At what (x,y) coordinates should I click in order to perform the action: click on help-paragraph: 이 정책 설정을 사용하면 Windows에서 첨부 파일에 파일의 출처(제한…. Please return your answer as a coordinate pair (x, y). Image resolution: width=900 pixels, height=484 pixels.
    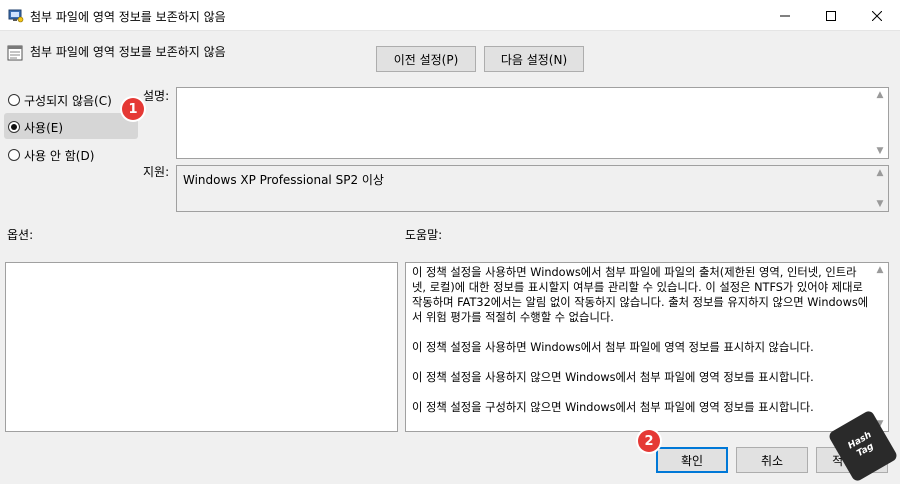
    Looking at the image, I should click on (640, 295).